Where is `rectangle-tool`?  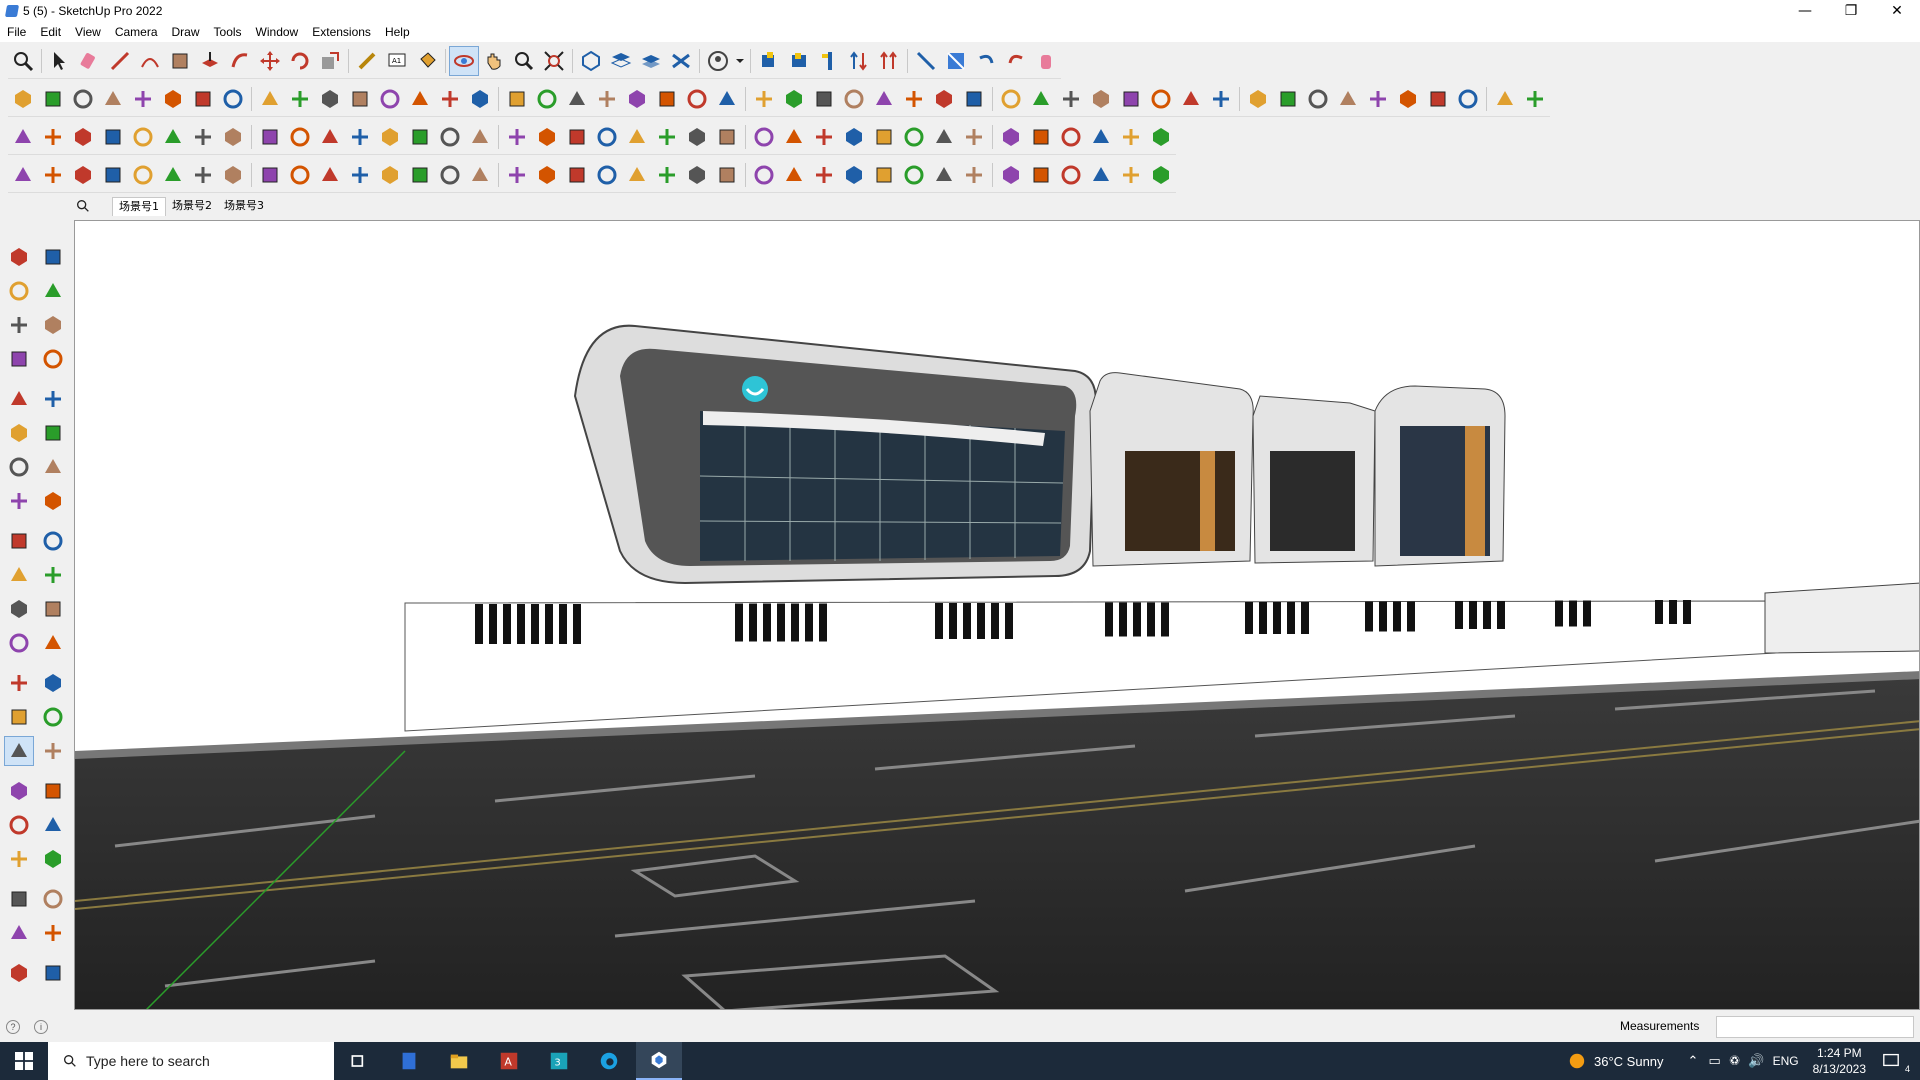
rectangle-tool is located at coordinates (19, 399).